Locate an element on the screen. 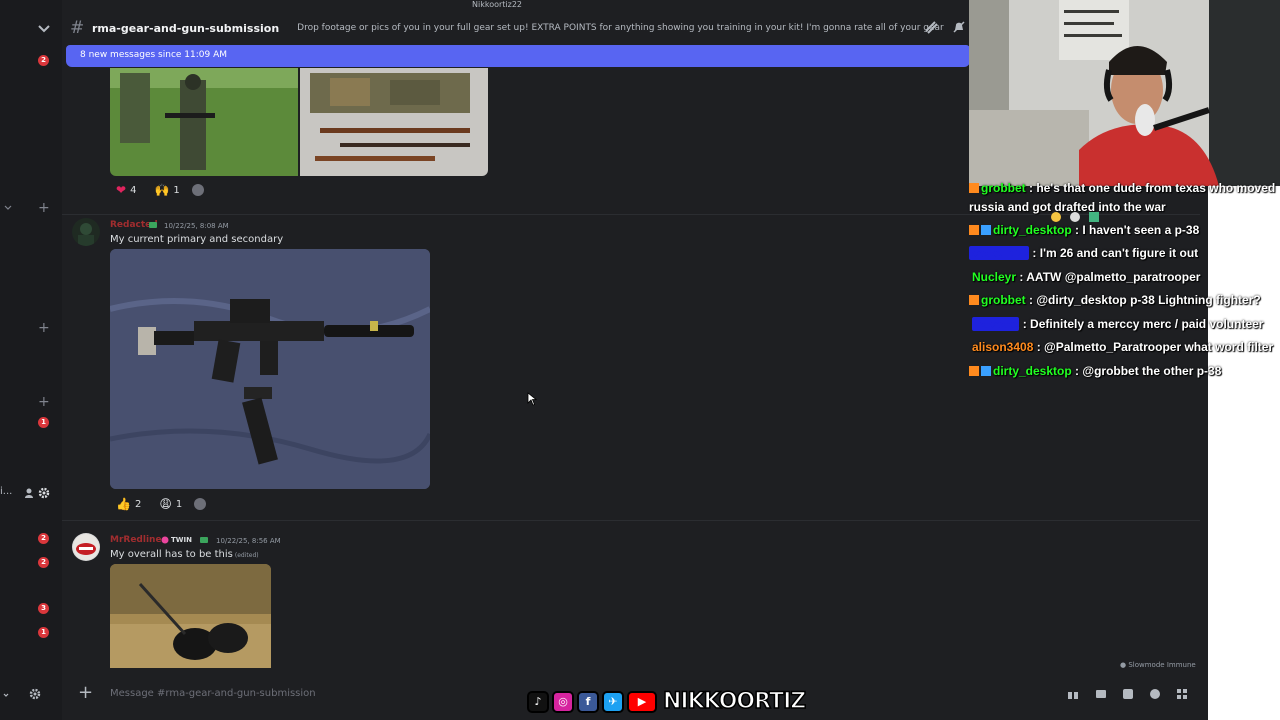 The width and height of the screenshot is (1280, 720). gif-icon is located at coordinates (1101, 694).